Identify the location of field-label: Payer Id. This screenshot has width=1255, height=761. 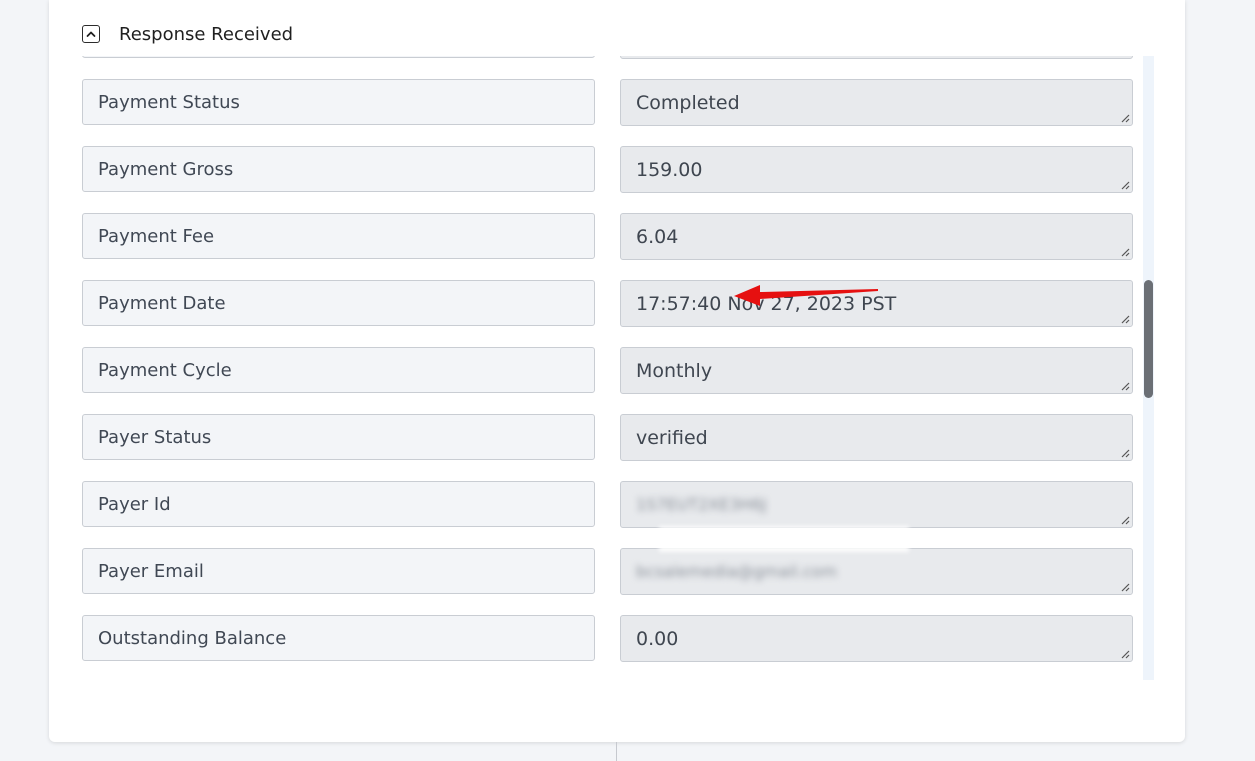
(338, 504).